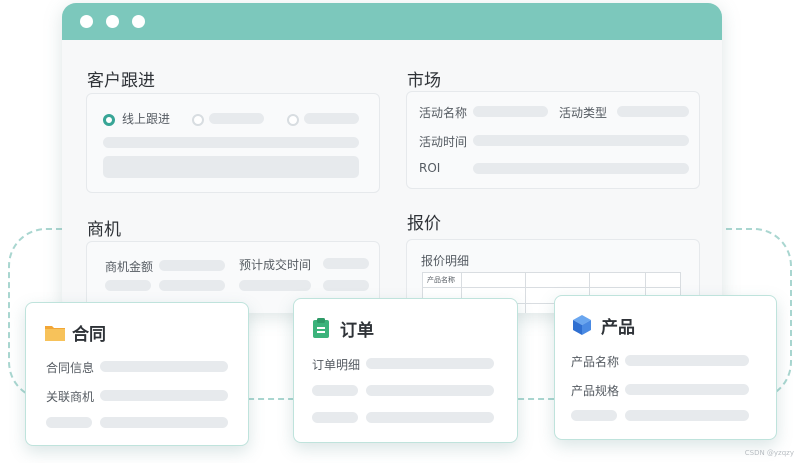  What do you see at coordinates (445, 261) in the screenshot?
I see `label-quote-detail: 报价明细` at bounding box center [445, 261].